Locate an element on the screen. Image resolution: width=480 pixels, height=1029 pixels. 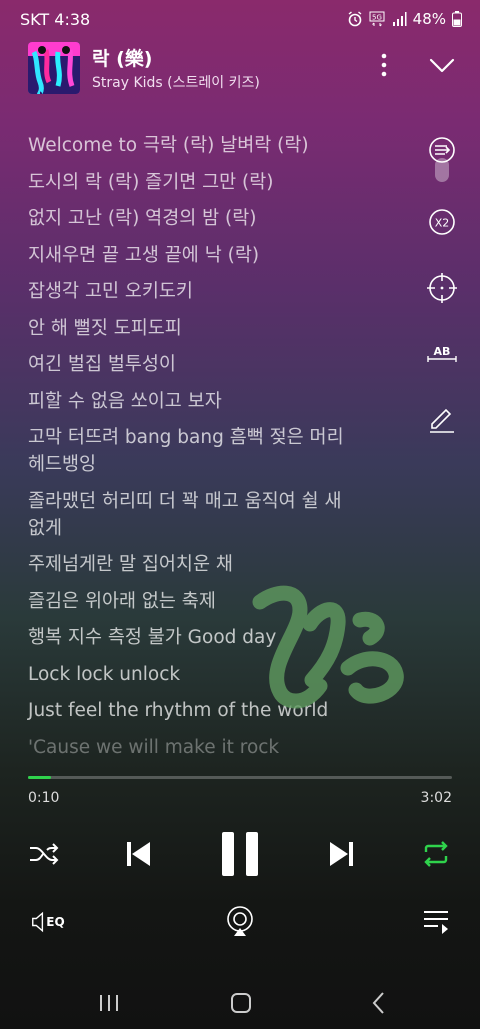
lyric-line: 'Cause we will make it rock is located at coordinates (218, 747).